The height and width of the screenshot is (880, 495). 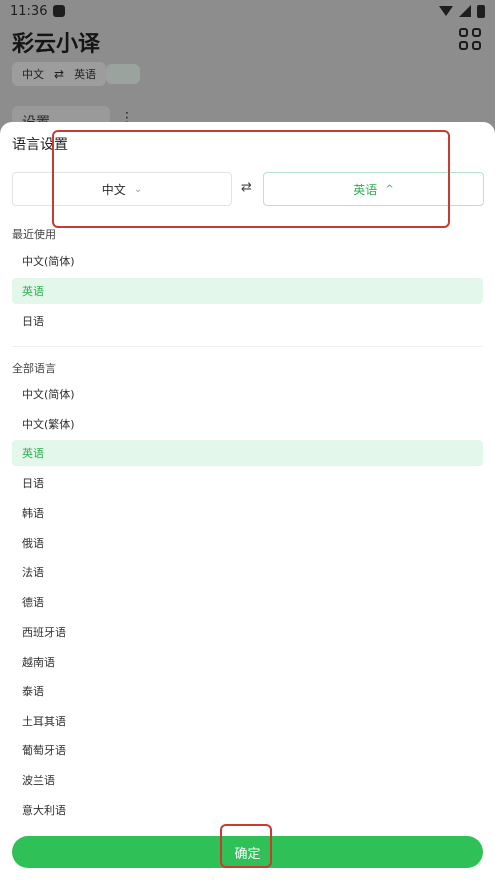 What do you see at coordinates (56, 44) in the screenshot?
I see `app-title: 彩云小译` at bounding box center [56, 44].